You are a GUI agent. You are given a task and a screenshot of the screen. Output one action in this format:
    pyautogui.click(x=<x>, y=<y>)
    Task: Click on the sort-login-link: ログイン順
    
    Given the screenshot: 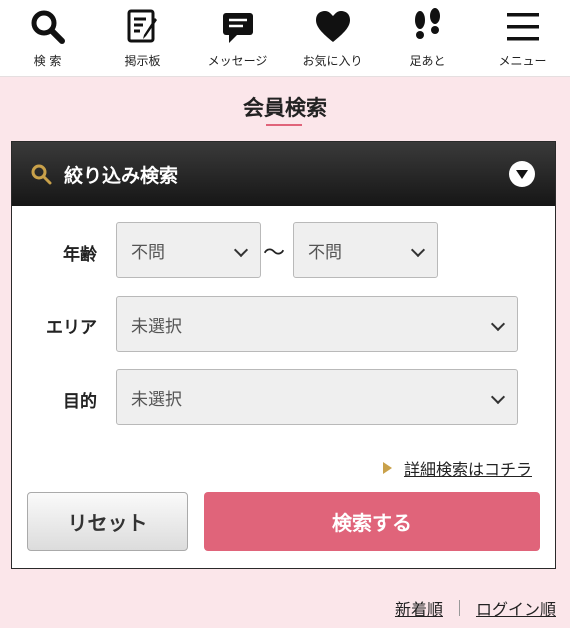 What is the action you would take?
    pyautogui.click(x=516, y=608)
    